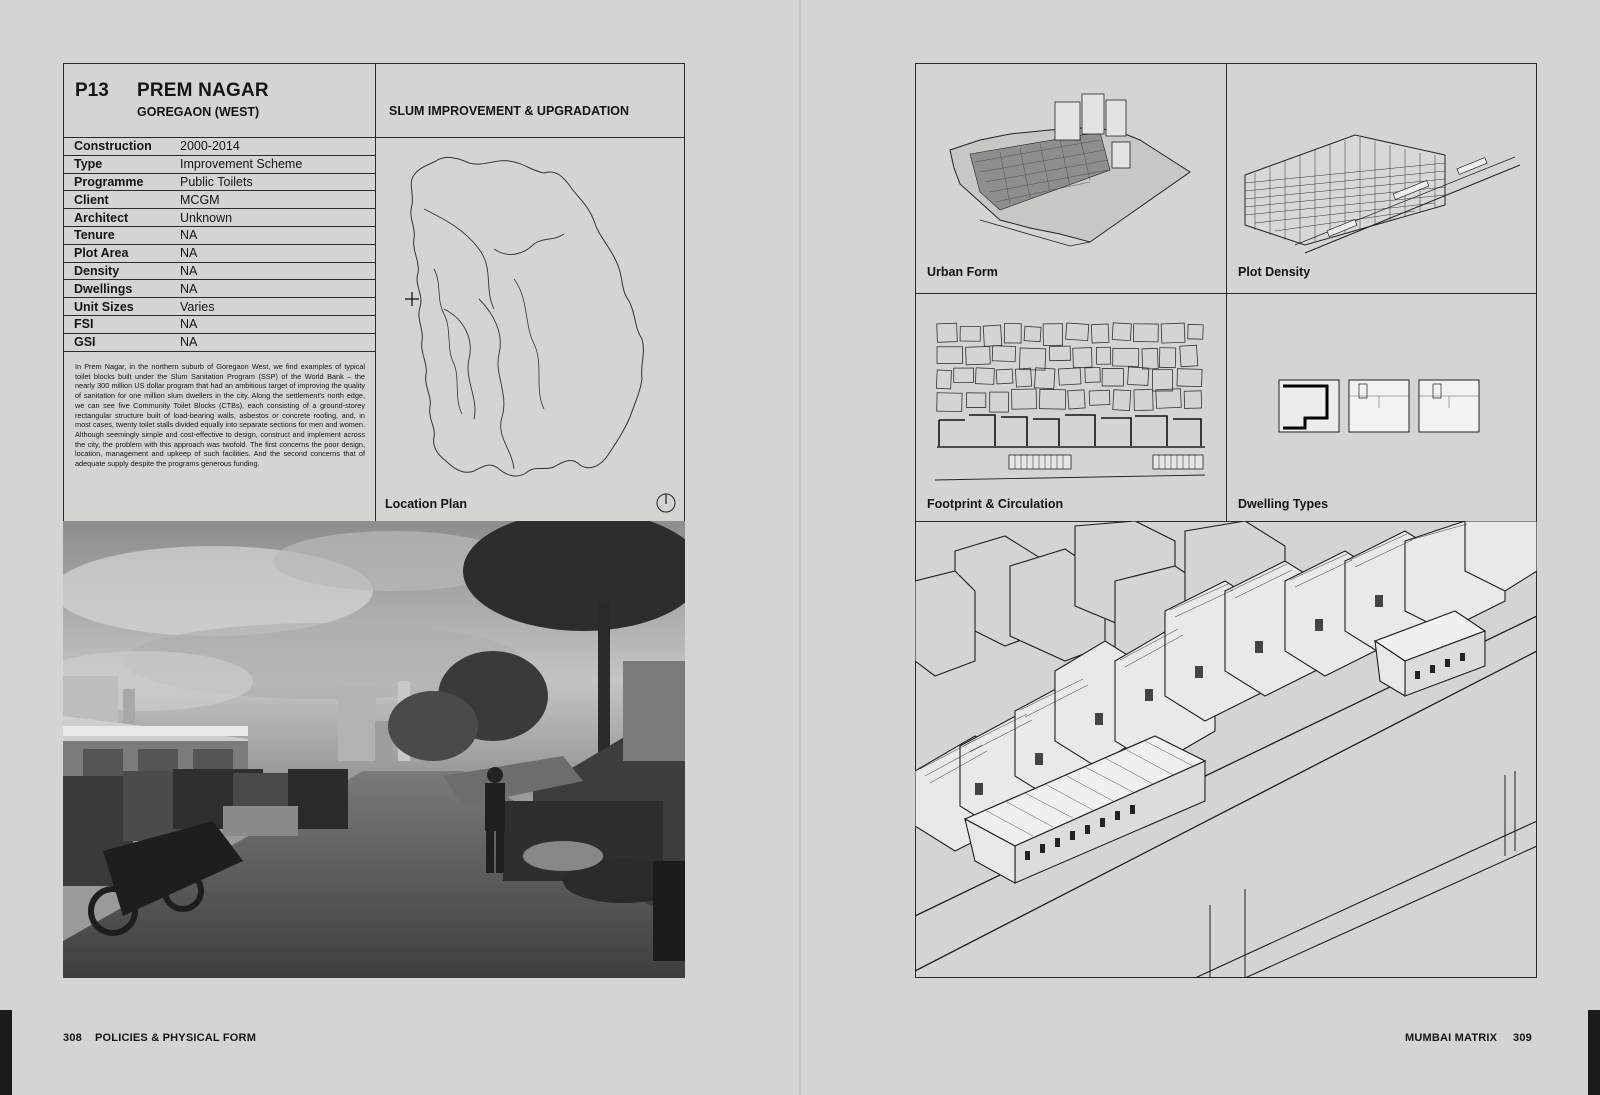  I want to click on urban-form-label: Urban Form, so click(962, 272).